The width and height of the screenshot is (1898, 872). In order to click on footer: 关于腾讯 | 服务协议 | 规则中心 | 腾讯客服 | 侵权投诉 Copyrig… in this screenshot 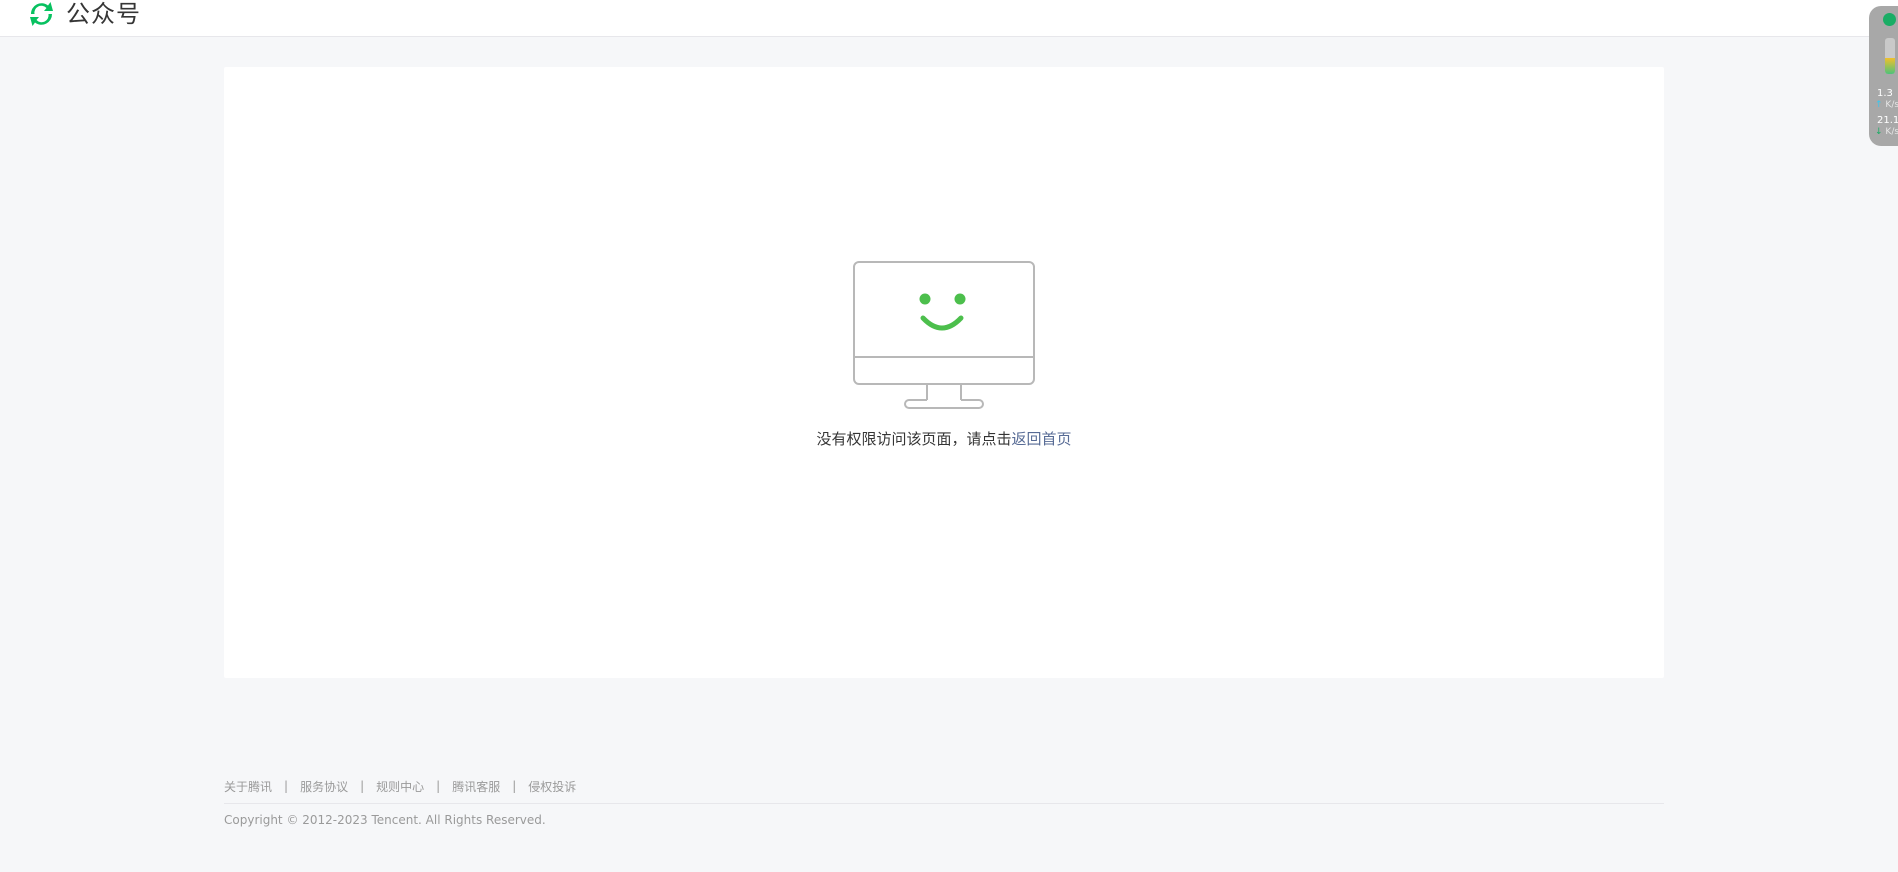, I will do `click(944, 801)`.